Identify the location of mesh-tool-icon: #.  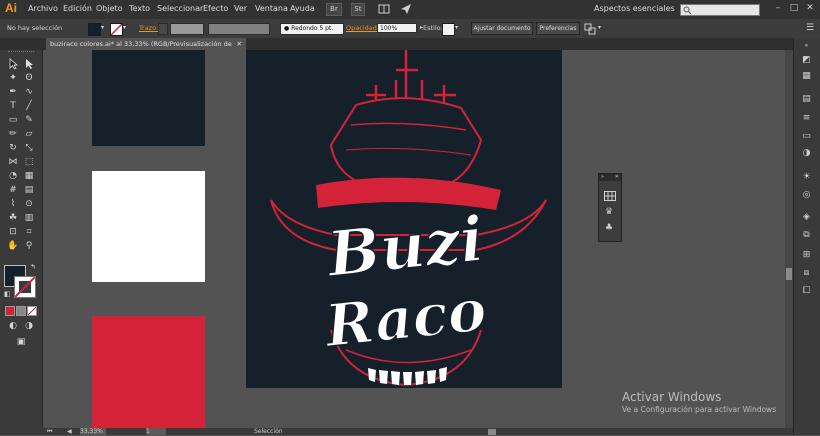
(13, 190).